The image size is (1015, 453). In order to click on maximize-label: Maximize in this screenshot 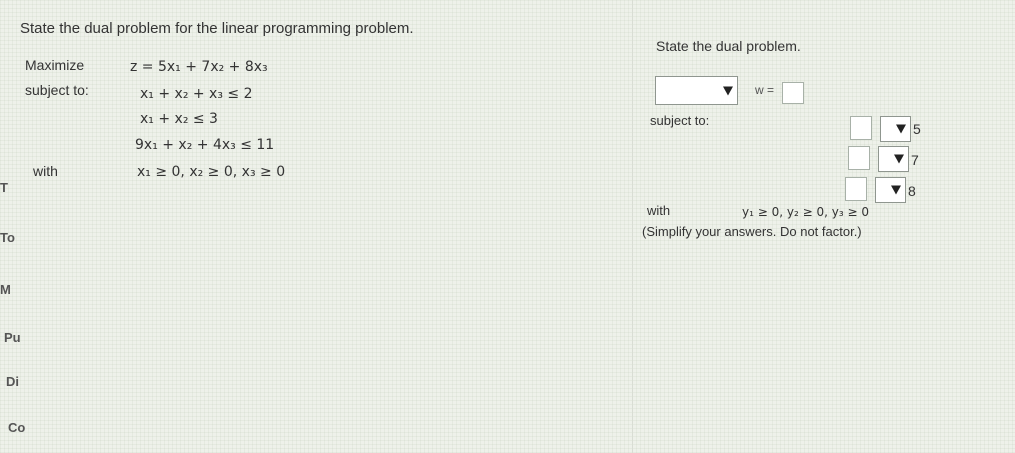, I will do `click(55, 65)`.